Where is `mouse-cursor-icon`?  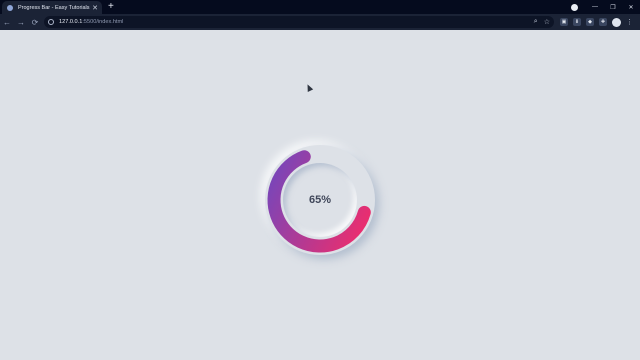
mouse-cursor-icon is located at coordinates (309, 87).